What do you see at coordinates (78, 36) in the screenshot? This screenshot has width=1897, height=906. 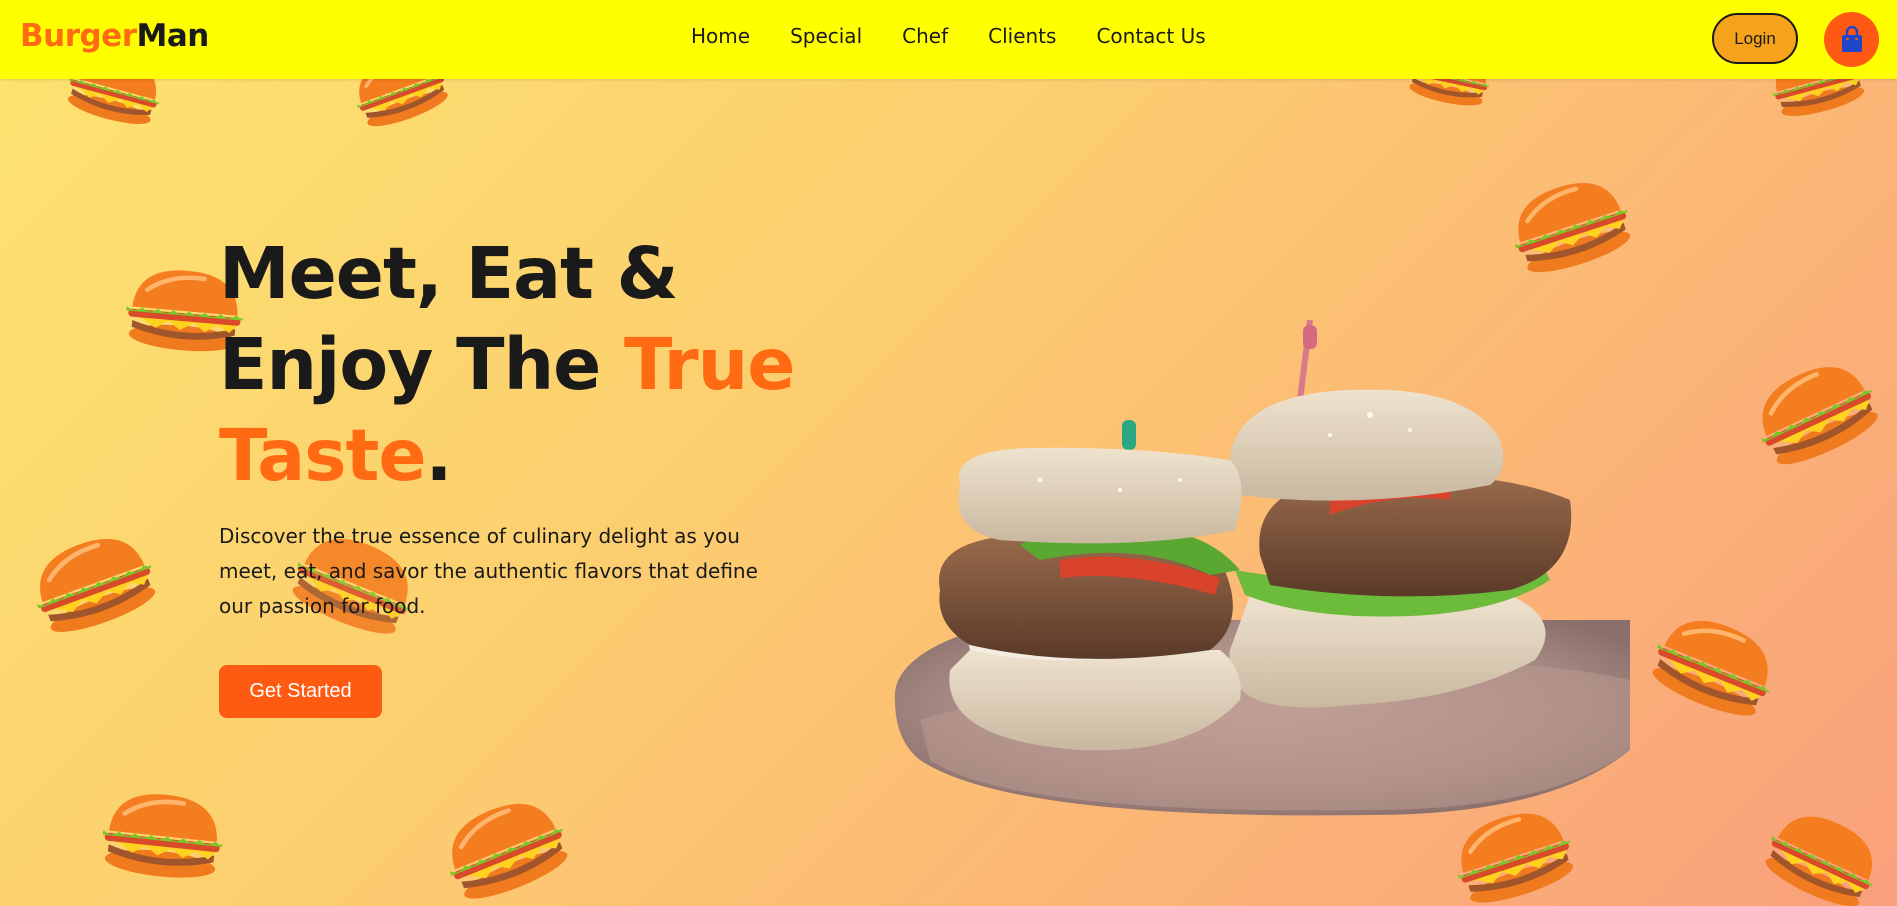 I see `brand-name-part1: Burger` at bounding box center [78, 36].